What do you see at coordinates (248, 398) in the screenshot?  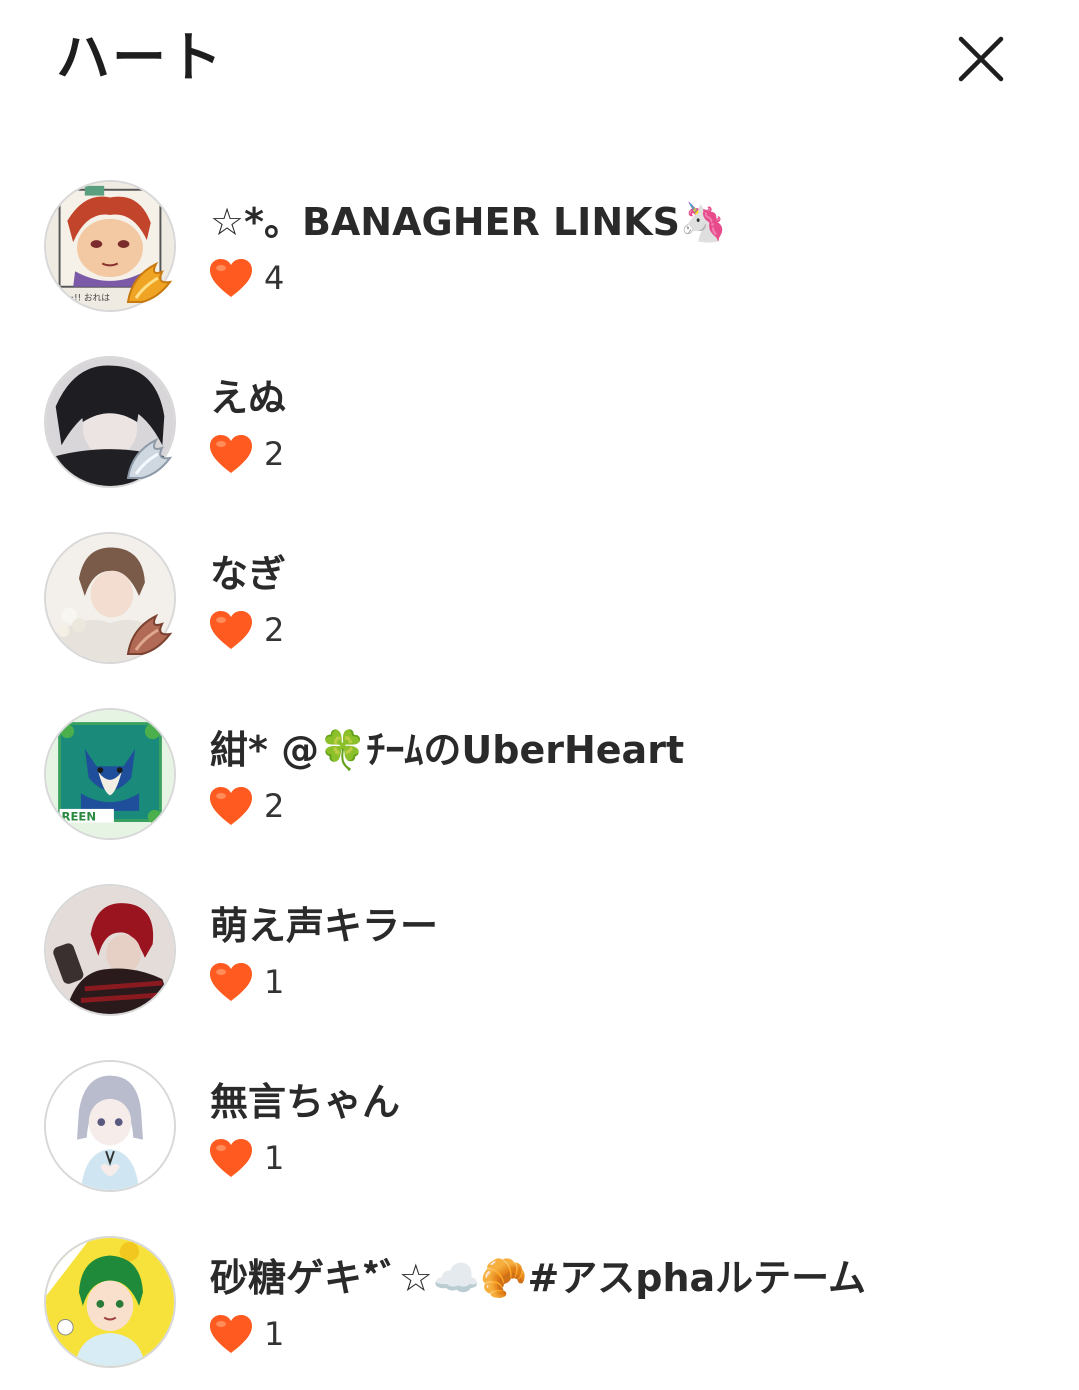 I see `user-name: えぬ` at bounding box center [248, 398].